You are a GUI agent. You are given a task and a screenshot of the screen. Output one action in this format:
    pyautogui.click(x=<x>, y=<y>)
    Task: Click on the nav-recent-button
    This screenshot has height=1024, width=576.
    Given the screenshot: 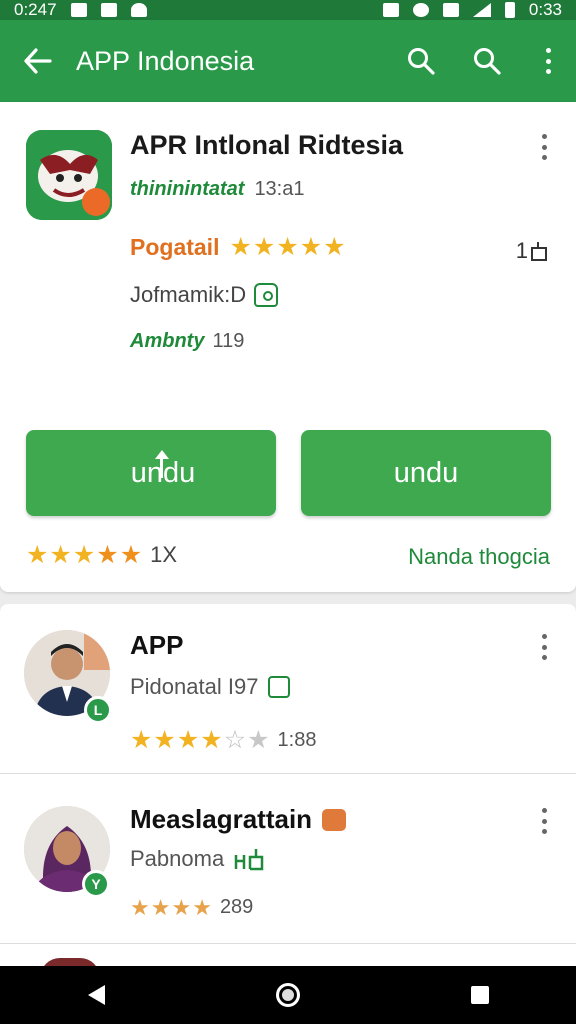 What is the action you would take?
    pyautogui.click(x=480, y=995)
    